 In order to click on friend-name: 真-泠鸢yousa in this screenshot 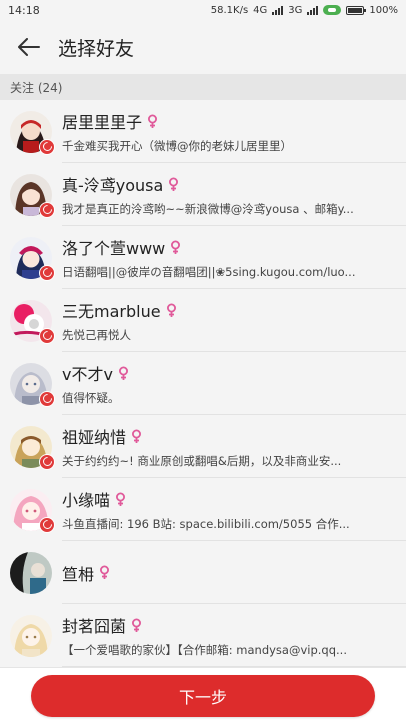, I will do `click(113, 185)`.